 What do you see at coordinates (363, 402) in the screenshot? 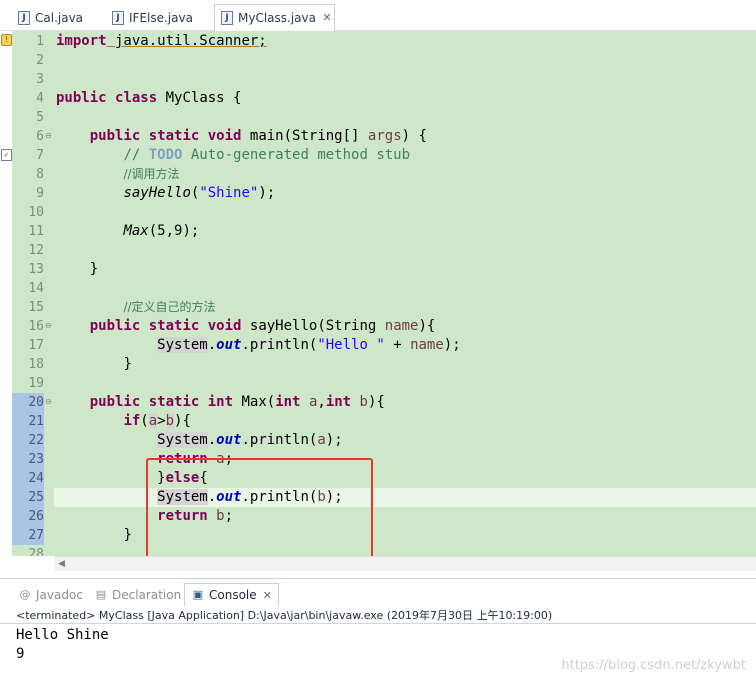
I see `parameter: b` at bounding box center [363, 402].